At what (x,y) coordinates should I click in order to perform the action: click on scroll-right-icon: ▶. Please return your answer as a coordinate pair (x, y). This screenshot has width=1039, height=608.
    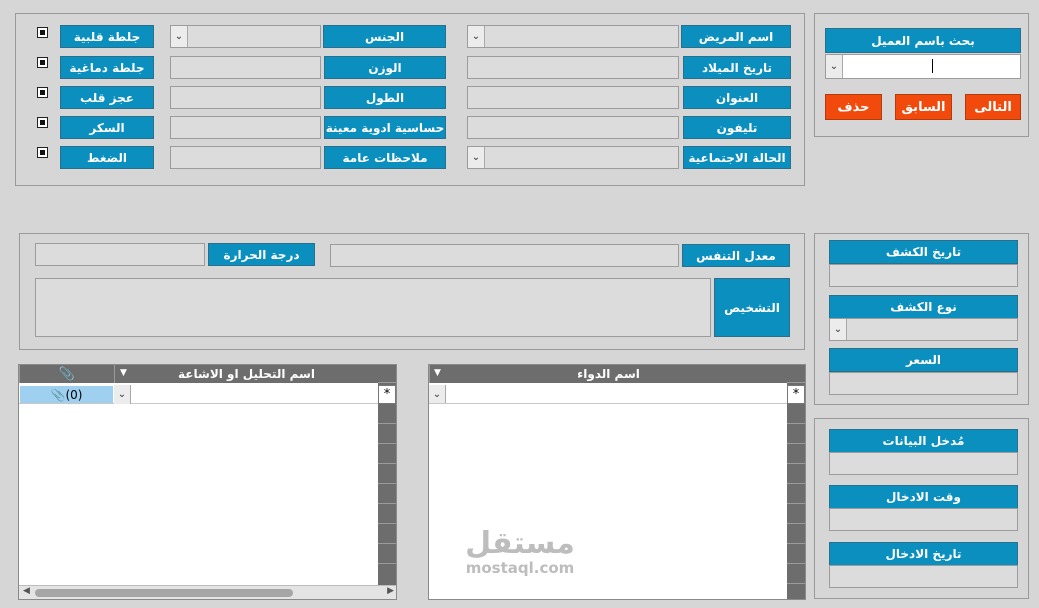
    Looking at the image, I should click on (390, 591).